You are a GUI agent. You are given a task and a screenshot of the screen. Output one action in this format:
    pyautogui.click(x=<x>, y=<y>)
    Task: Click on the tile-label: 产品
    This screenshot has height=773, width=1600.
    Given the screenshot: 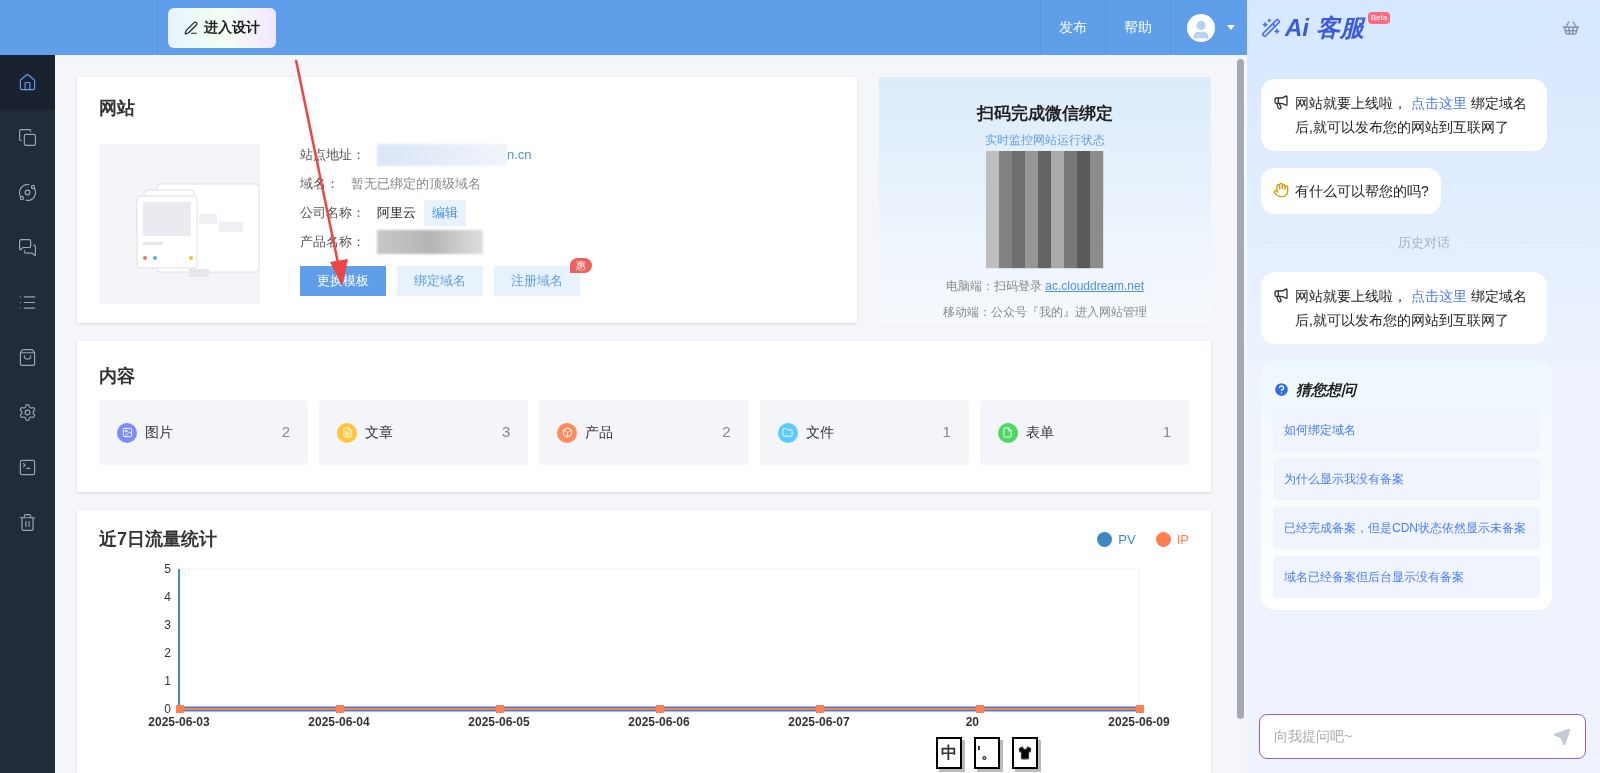 What is the action you would take?
    pyautogui.click(x=600, y=432)
    